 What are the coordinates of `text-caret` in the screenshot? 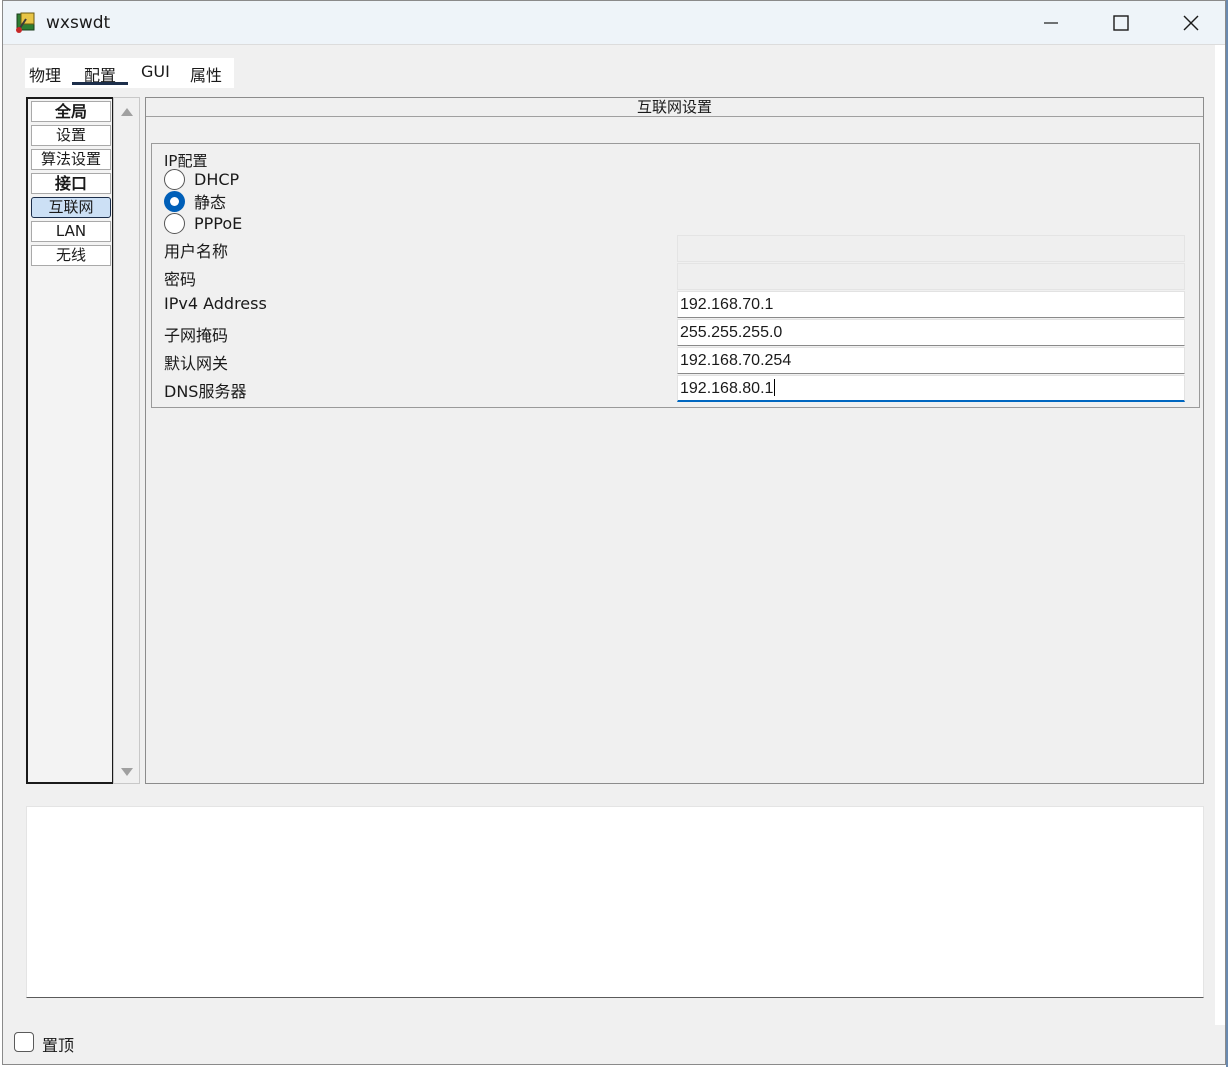 It's located at (775, 387).